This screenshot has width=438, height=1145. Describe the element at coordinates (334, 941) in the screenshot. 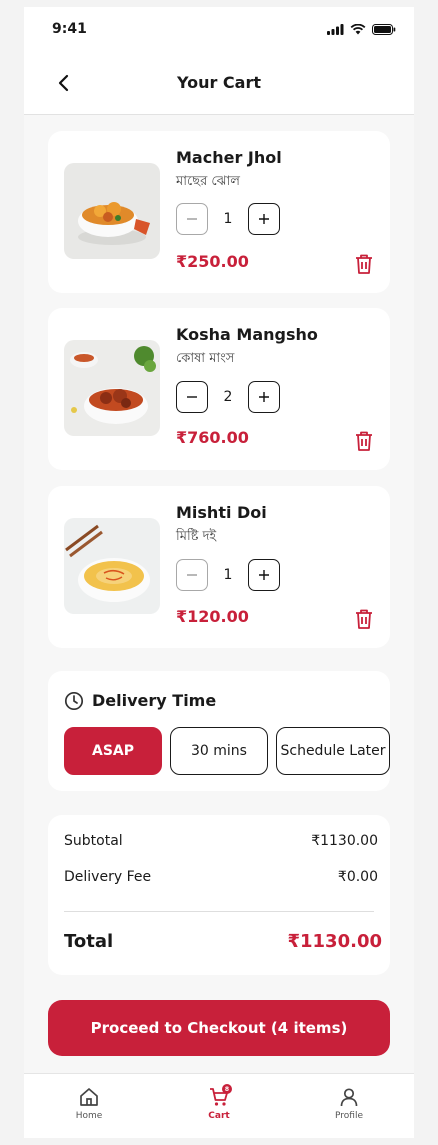

I see `total-value: ₹1130.00` at that location.